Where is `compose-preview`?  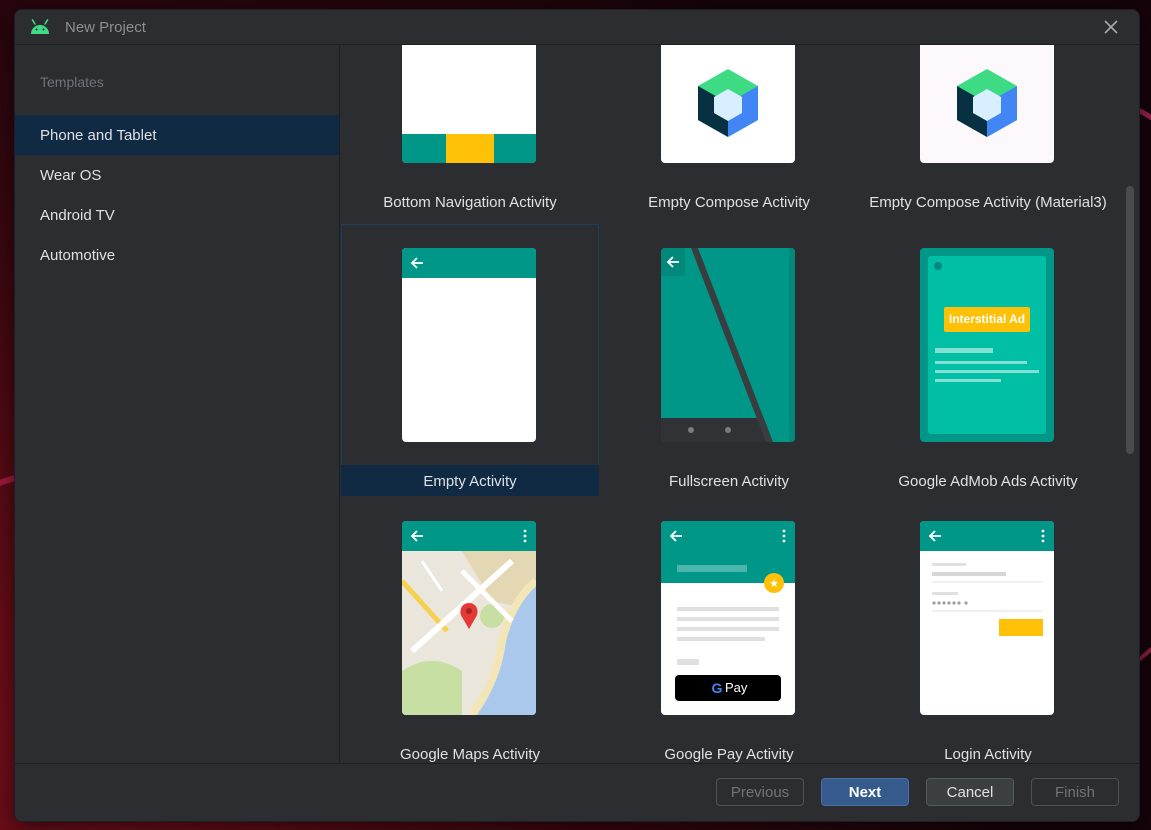 compose-preview is located at coordinates (728, 104).